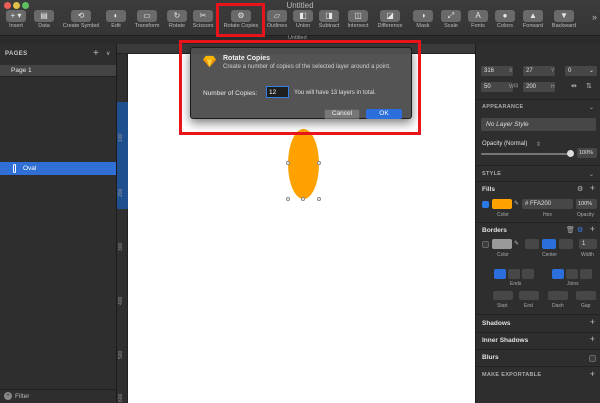 This screenshot has width=600, height=403. What do you see at coordinates (516, 86) in the screenshot?
I see `lock-icon: ⊡` at bounding box center [516, 86].